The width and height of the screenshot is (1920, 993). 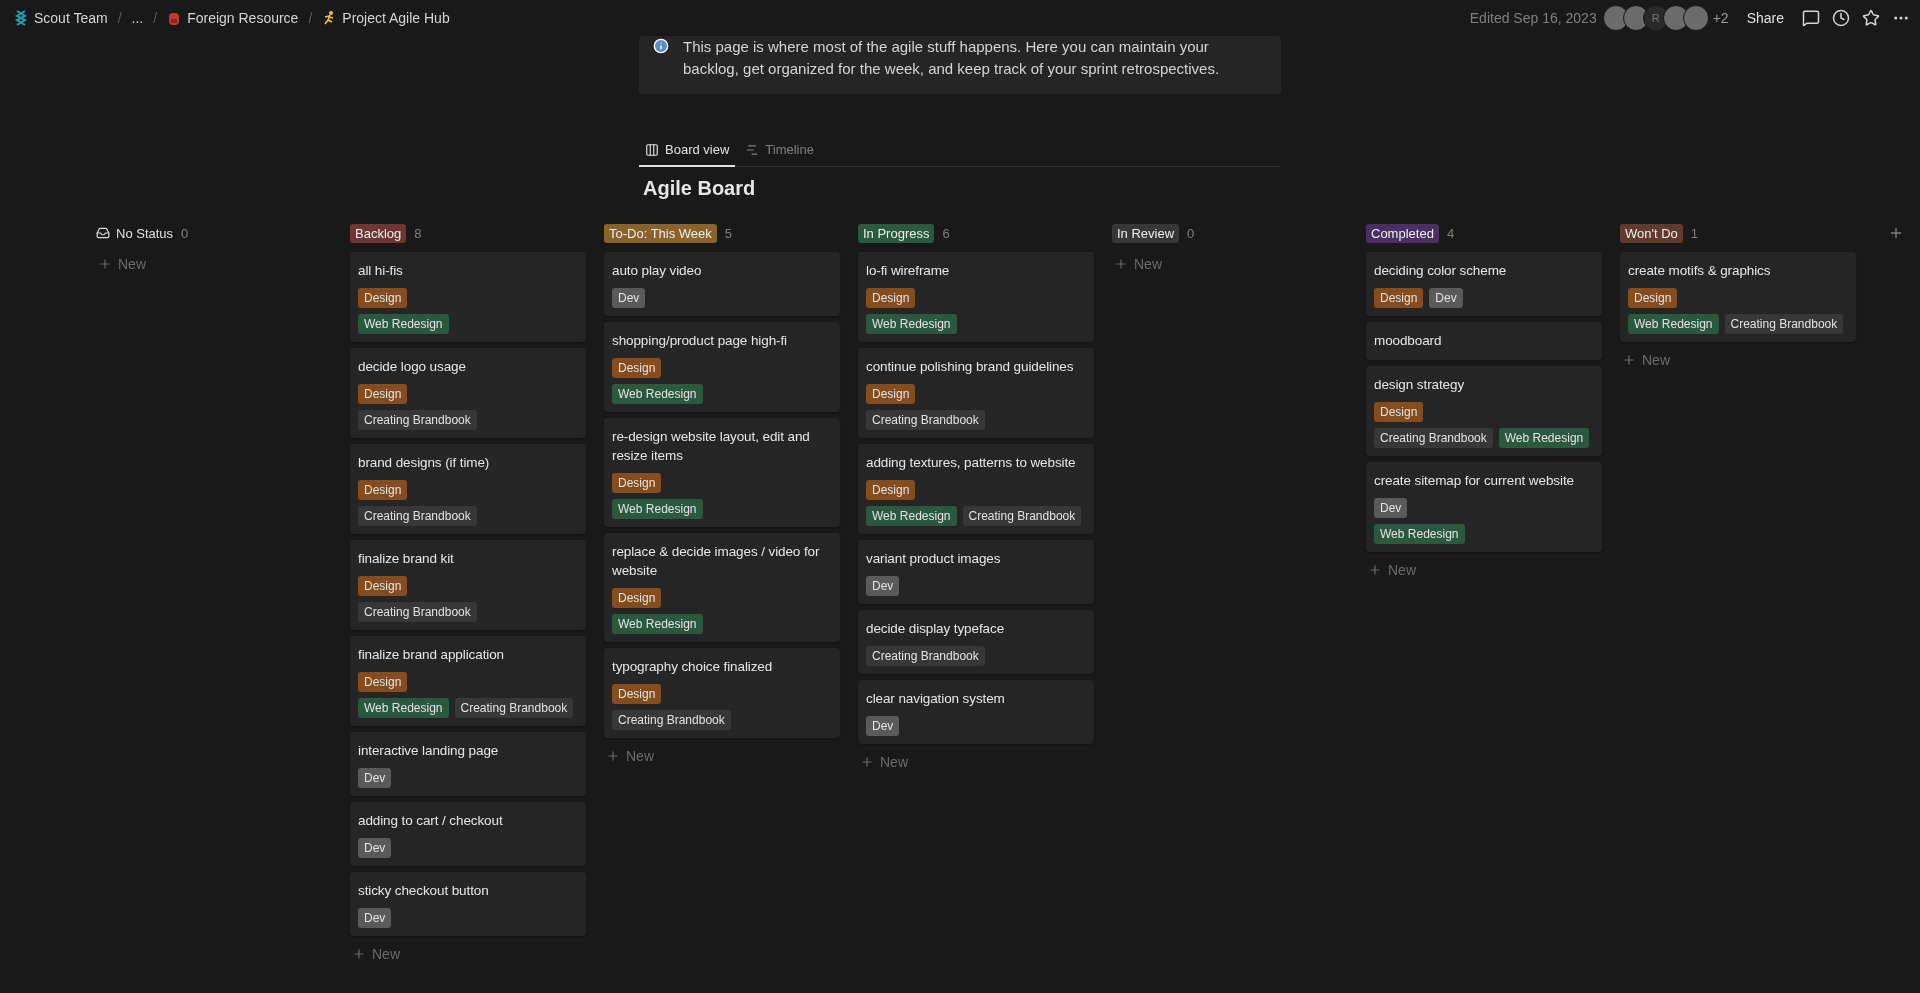 What do you see at coordinates (652, 149) in the screenshot?
I see `board-icon` at bounding box center [652, 149].